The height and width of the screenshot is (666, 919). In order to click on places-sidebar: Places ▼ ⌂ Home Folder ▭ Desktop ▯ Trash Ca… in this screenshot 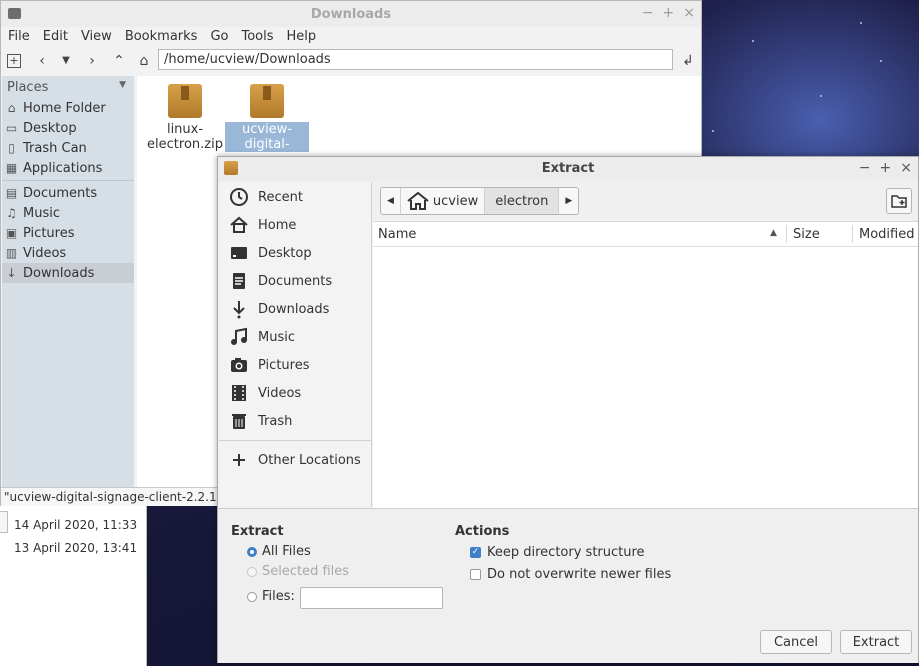, I will do `click(68, 281)`.